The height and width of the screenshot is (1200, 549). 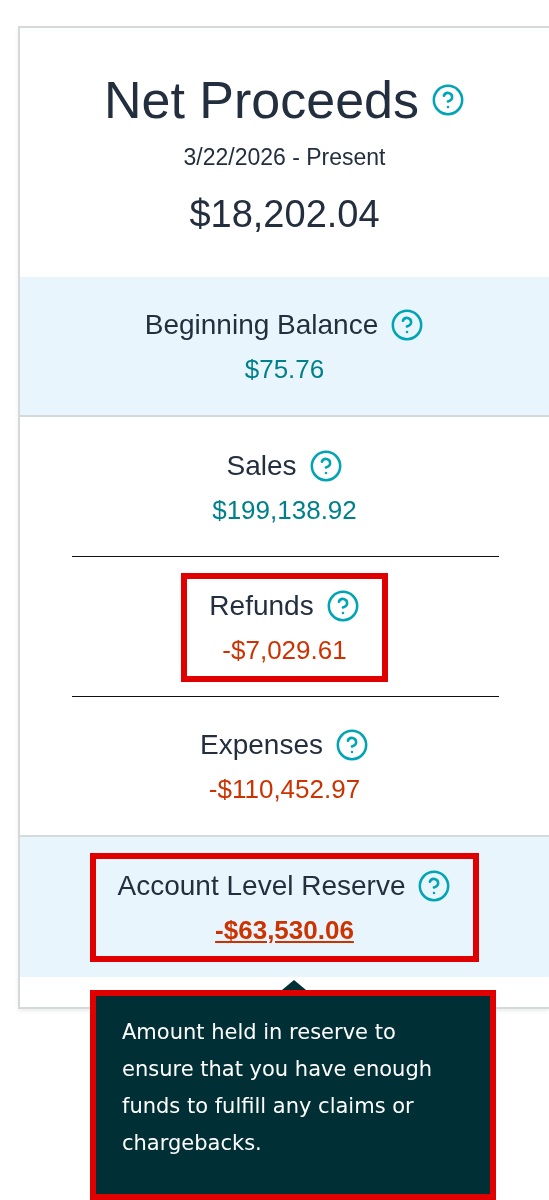 What do you see at coordinates (284, 510) in the screenshot?
I see `summary-amount: $199,138.92` at bounding box center [284, 510].